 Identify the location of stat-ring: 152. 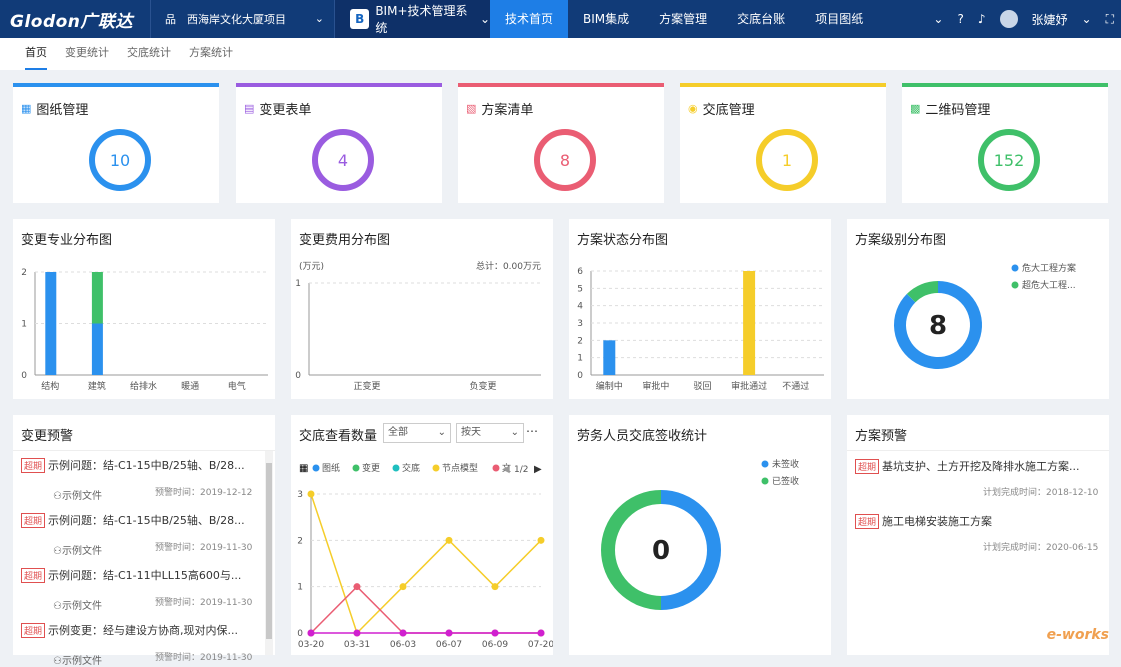
(1009, 160).